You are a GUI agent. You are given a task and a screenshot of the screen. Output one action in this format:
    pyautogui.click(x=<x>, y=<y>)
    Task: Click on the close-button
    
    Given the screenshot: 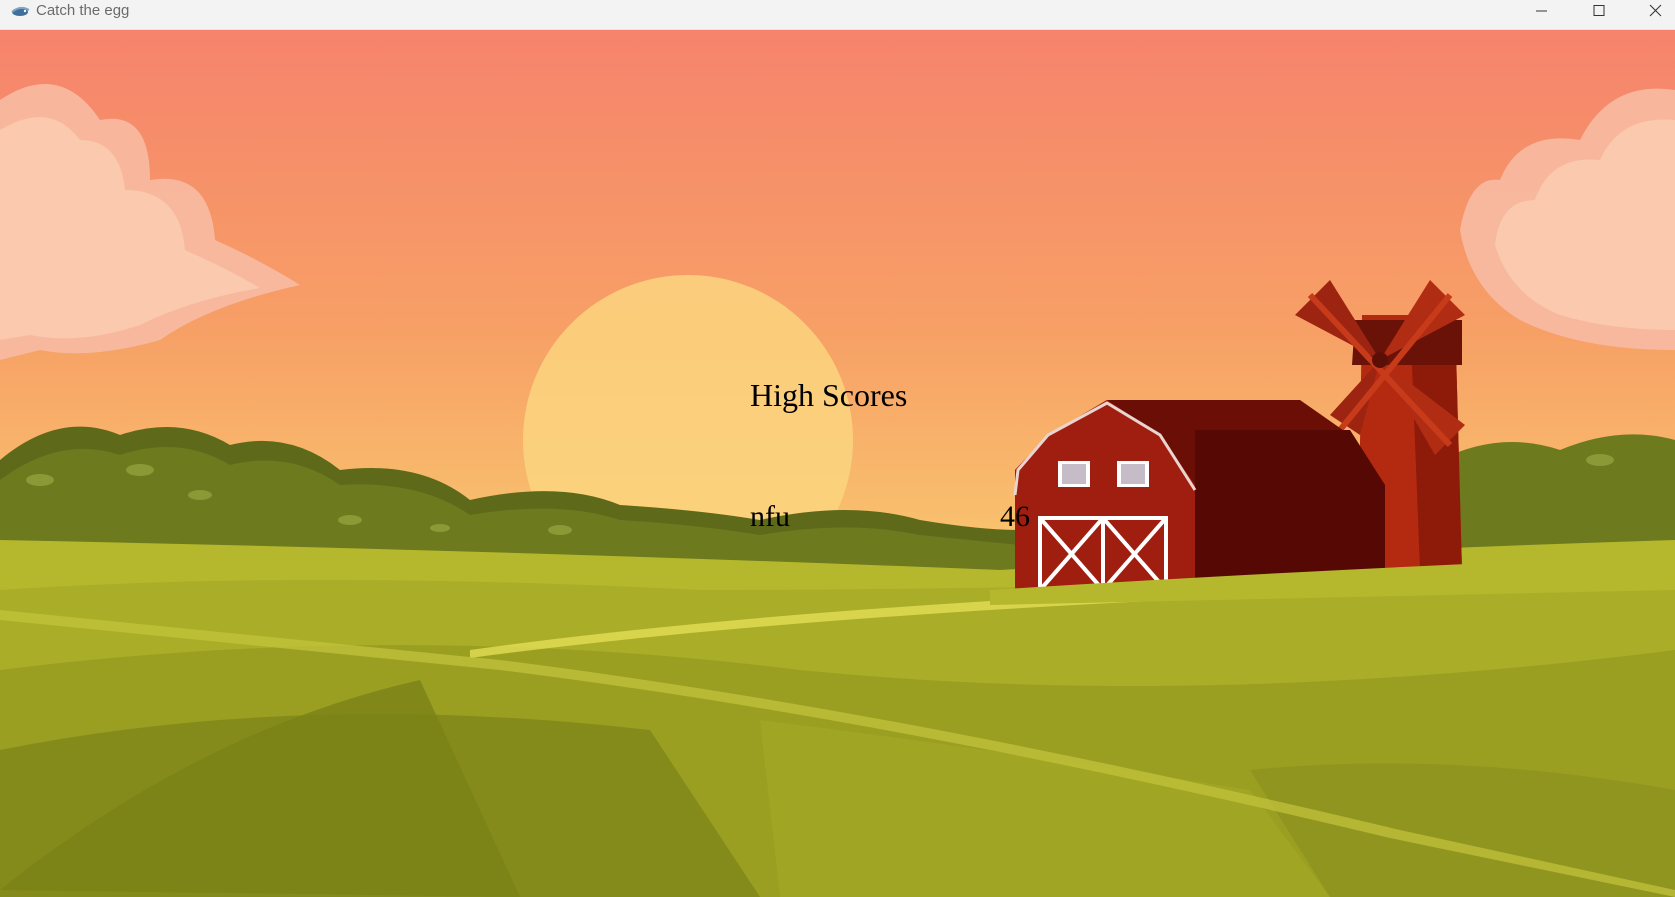 What is the action you would take?
    pyautogui.click(x=1651, y=13)
    